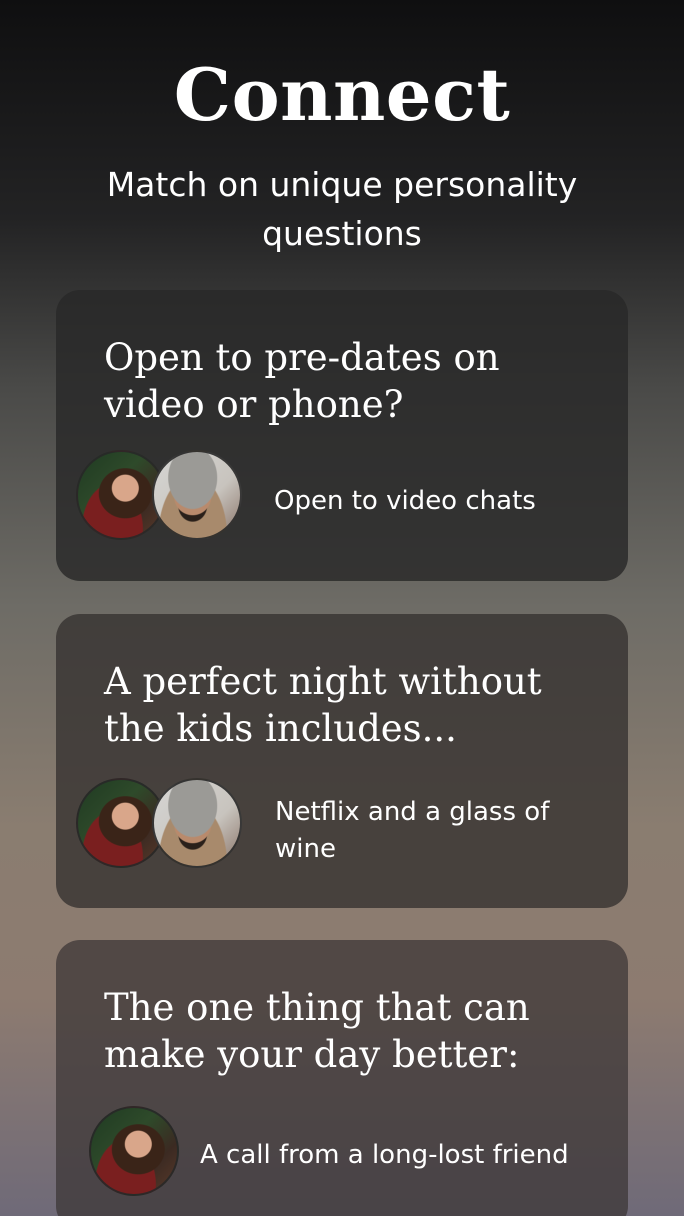  I want to click on prompt-answer: Netflix and a glass of wine, so click(412, 830).